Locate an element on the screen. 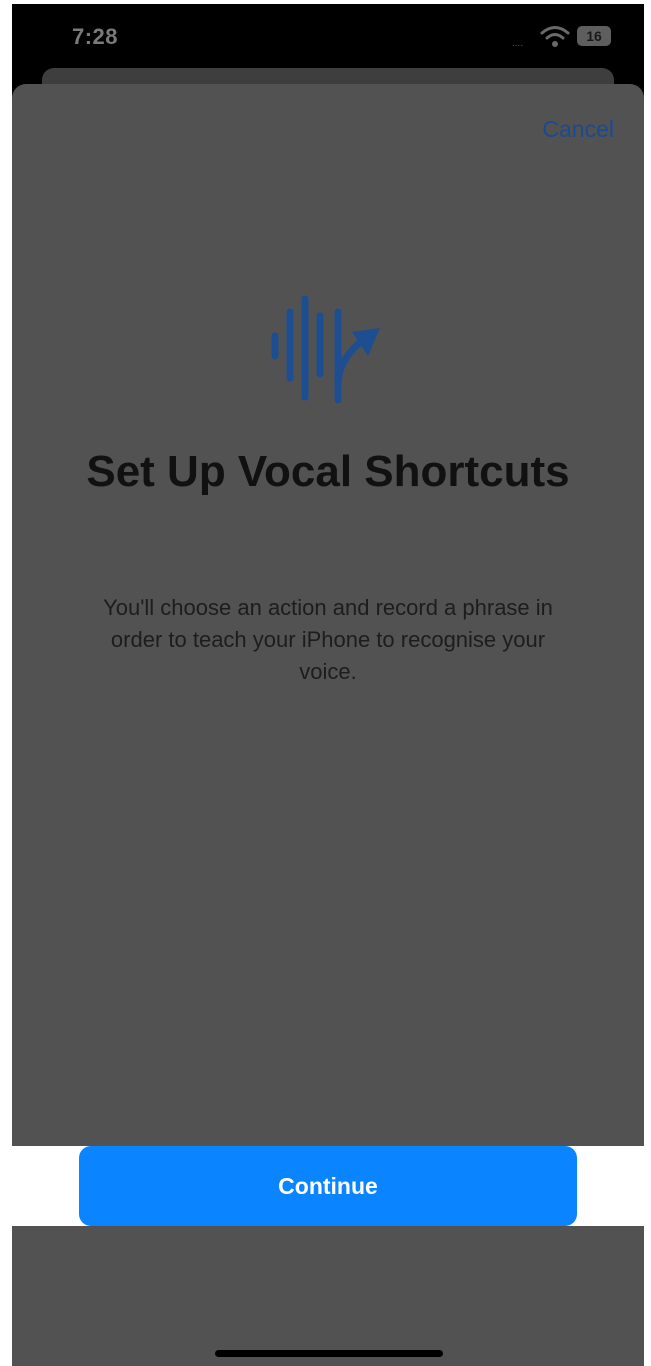 The width and height of the screenshot is (651, 1366). wifi-icon is located at coordinates (555, 36).